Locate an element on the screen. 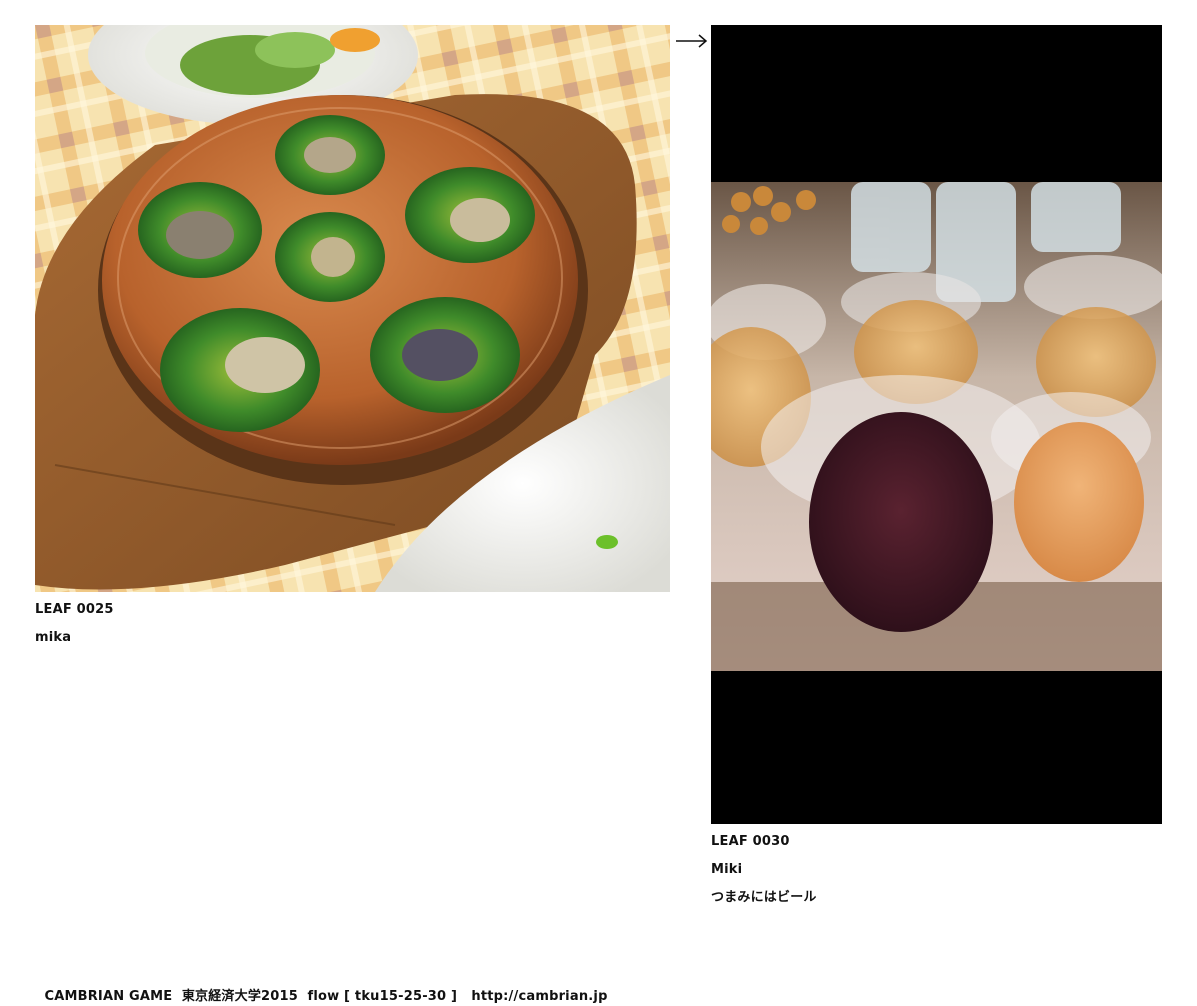 Image resolution: width=1197 pixels, height=1006 pixels. leaf-id-label: LEAF 0030 is located at coordinates (750, 841).